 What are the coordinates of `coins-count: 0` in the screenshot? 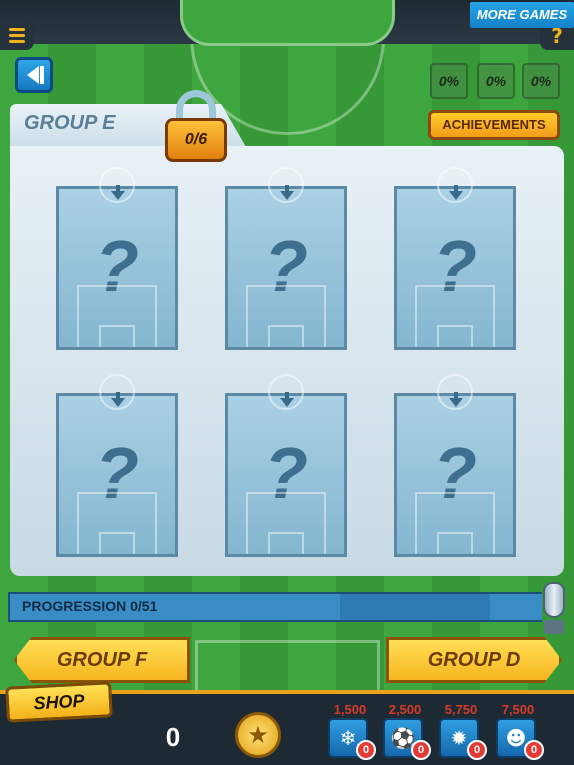 It's located at (173, 737).